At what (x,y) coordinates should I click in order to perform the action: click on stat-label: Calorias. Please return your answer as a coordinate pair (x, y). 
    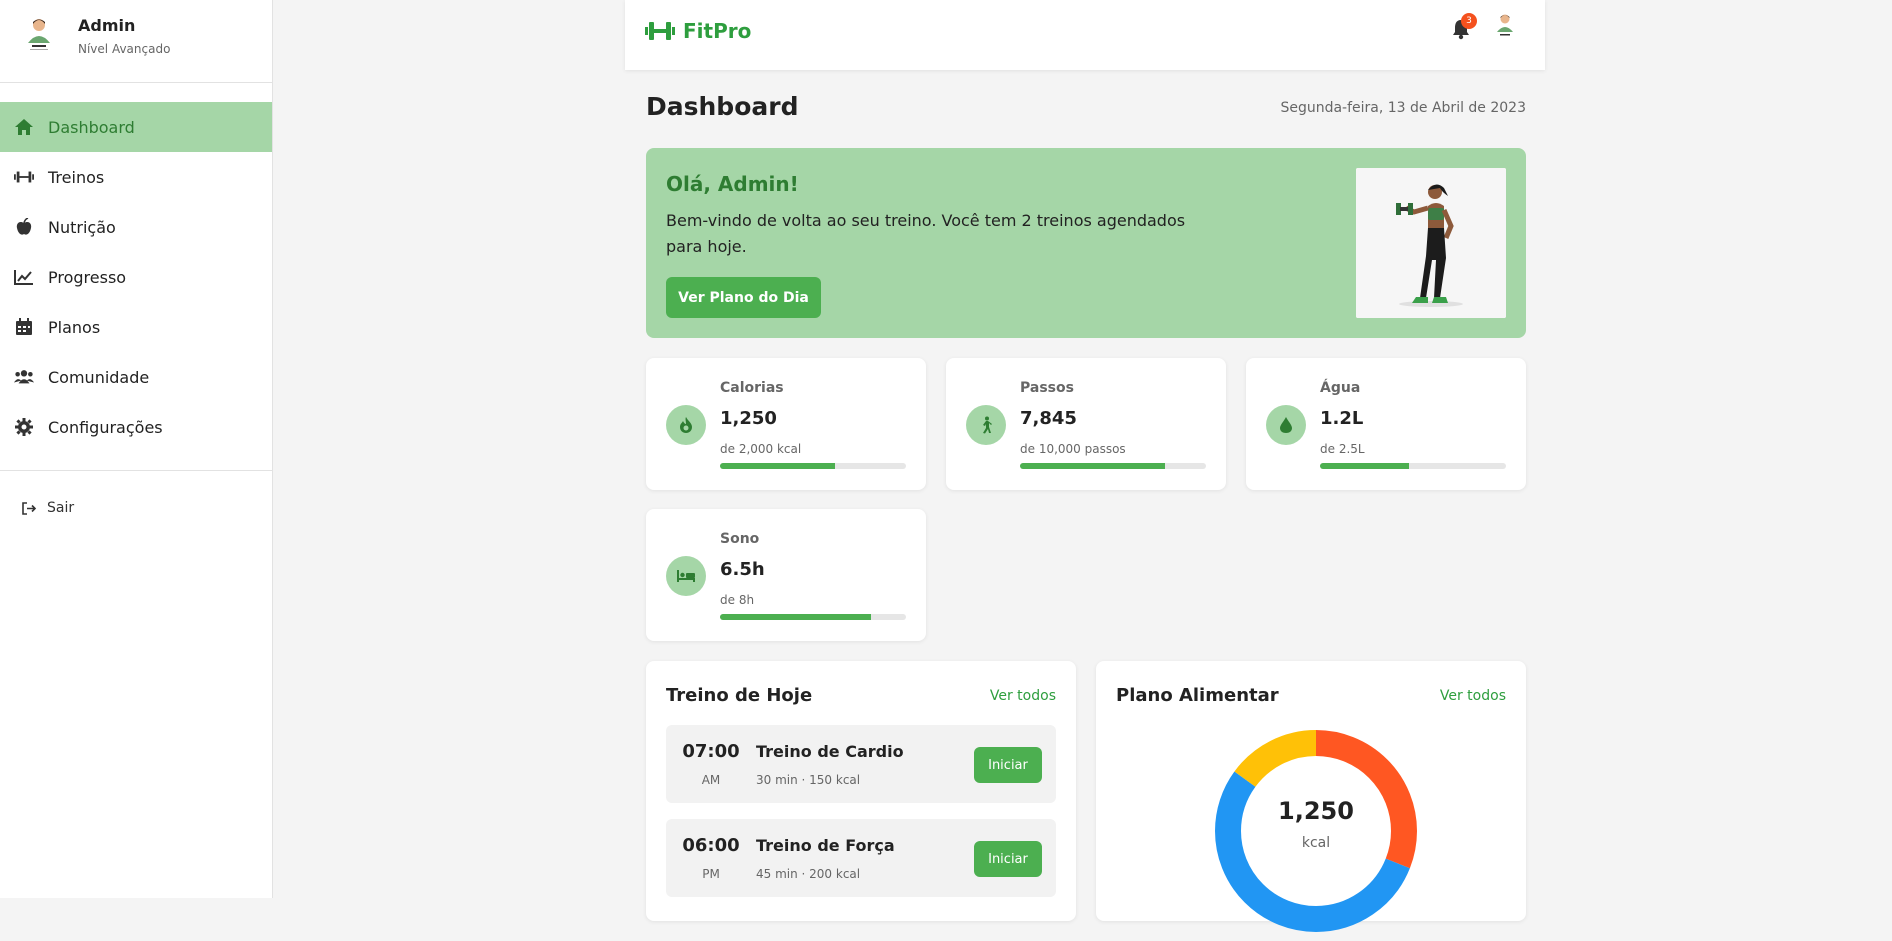
    Looking at the image, I should click on (752, 388).